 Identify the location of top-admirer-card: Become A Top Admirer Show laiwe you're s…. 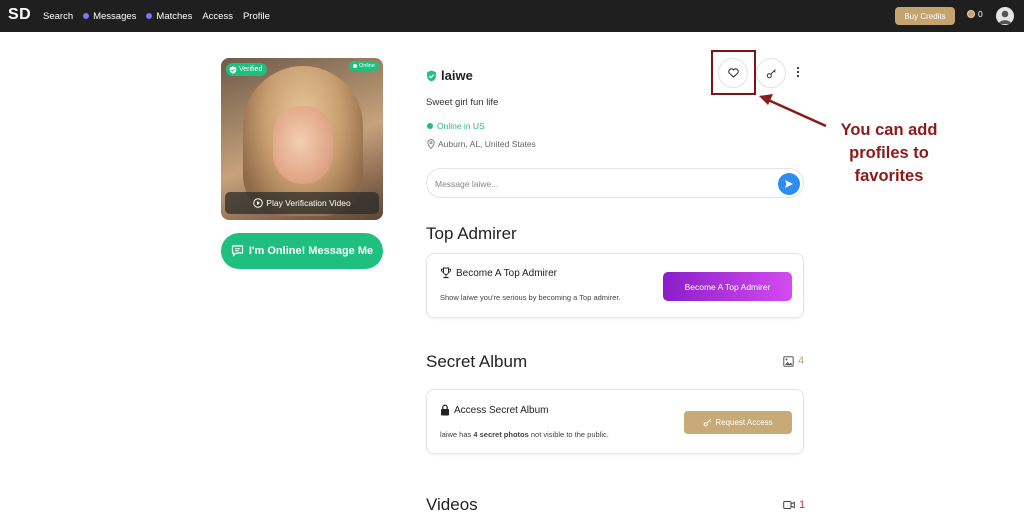
(615, 285).